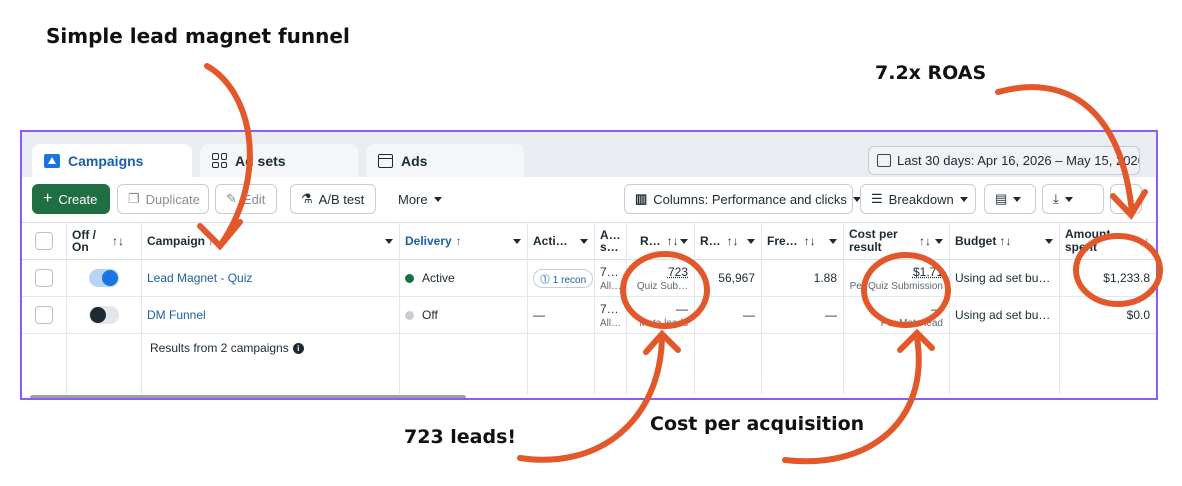  Describe the element at coordinates (660, 315) in the screenshot. I see `results-cell: — Meta leads` at that location.